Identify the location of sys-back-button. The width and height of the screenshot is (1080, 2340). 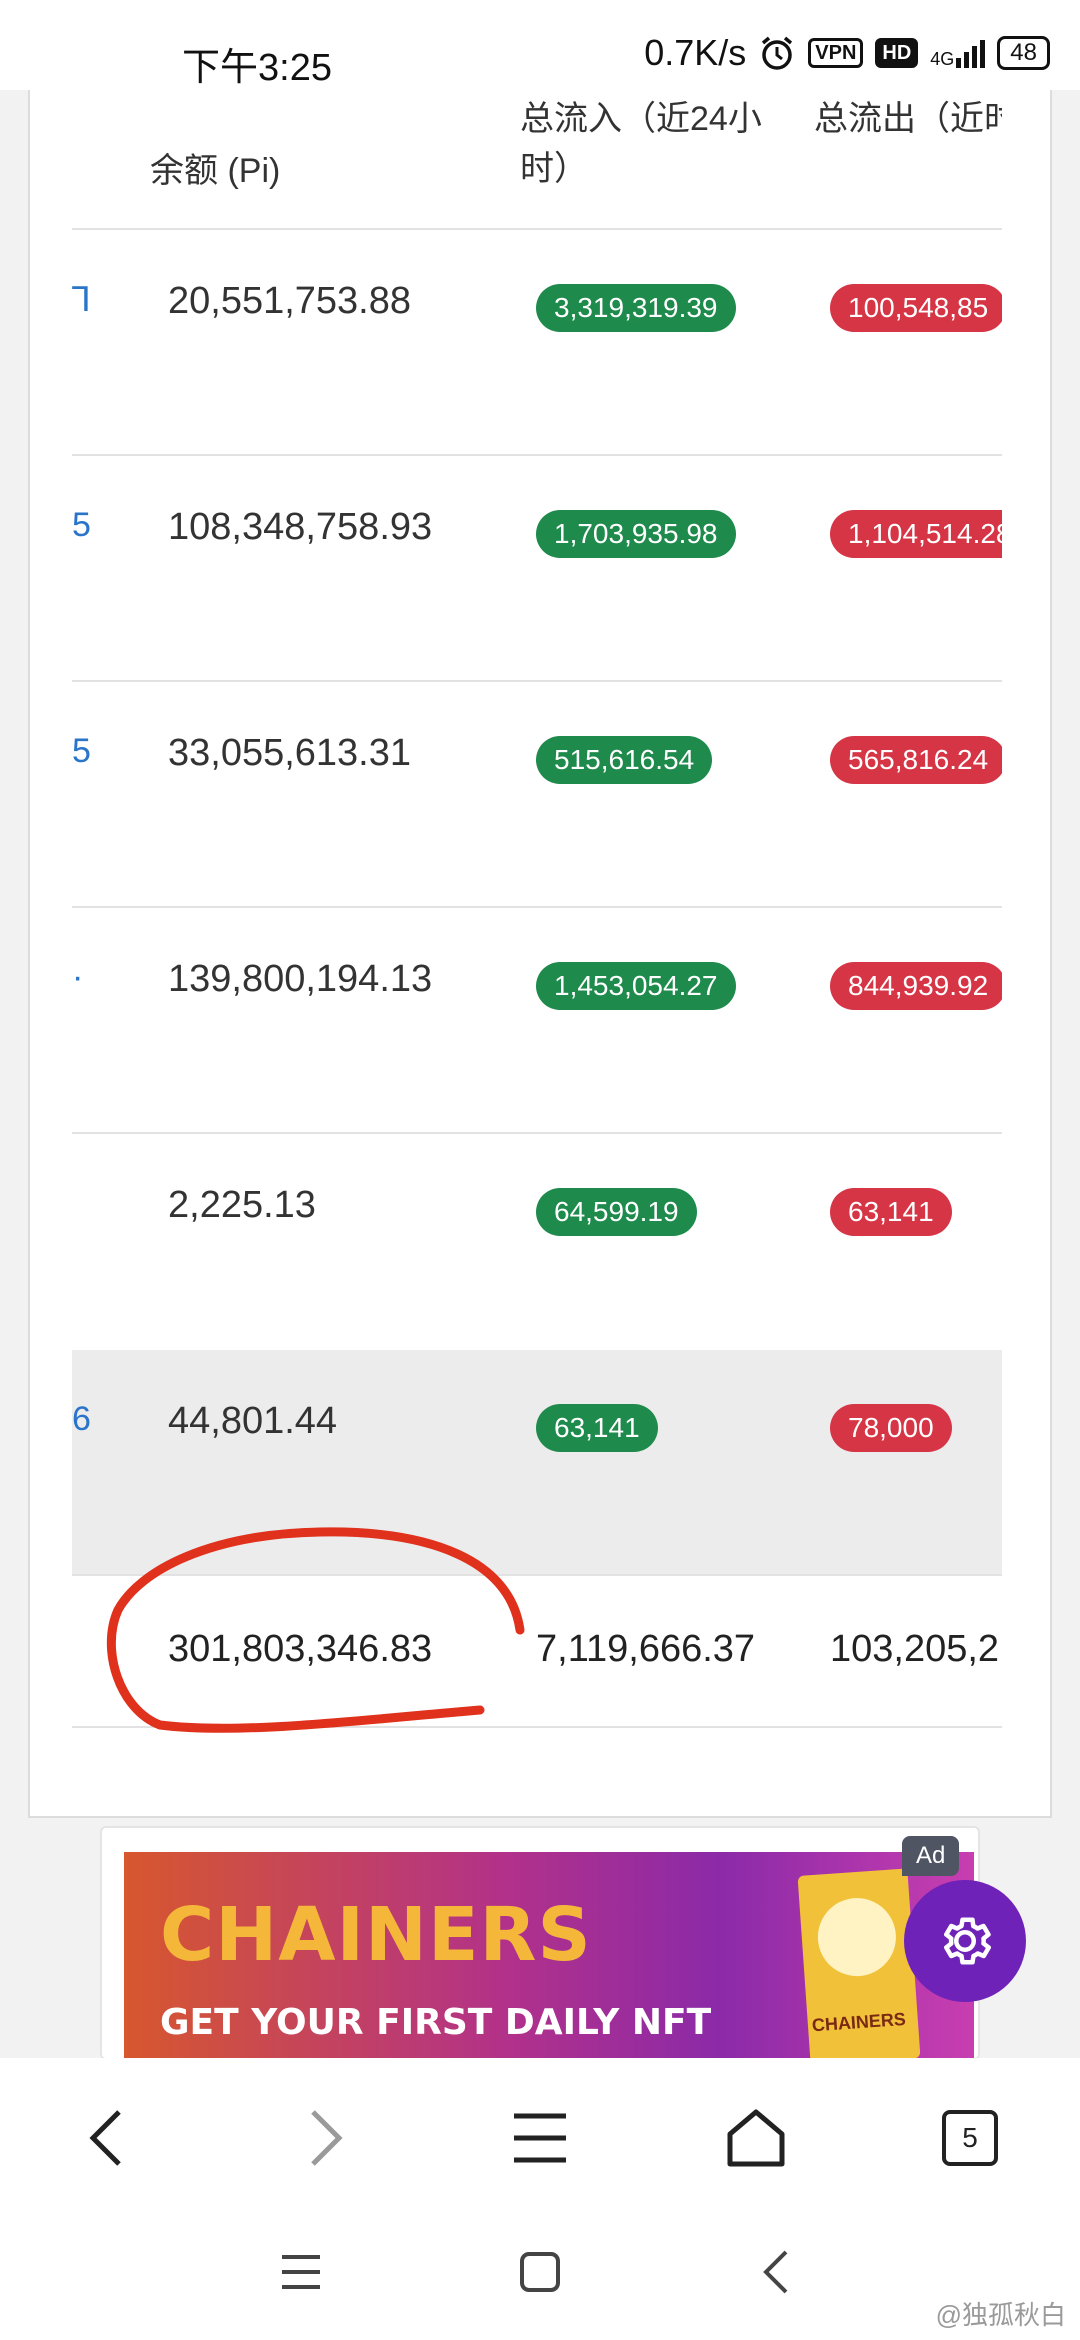
(775, 2274).